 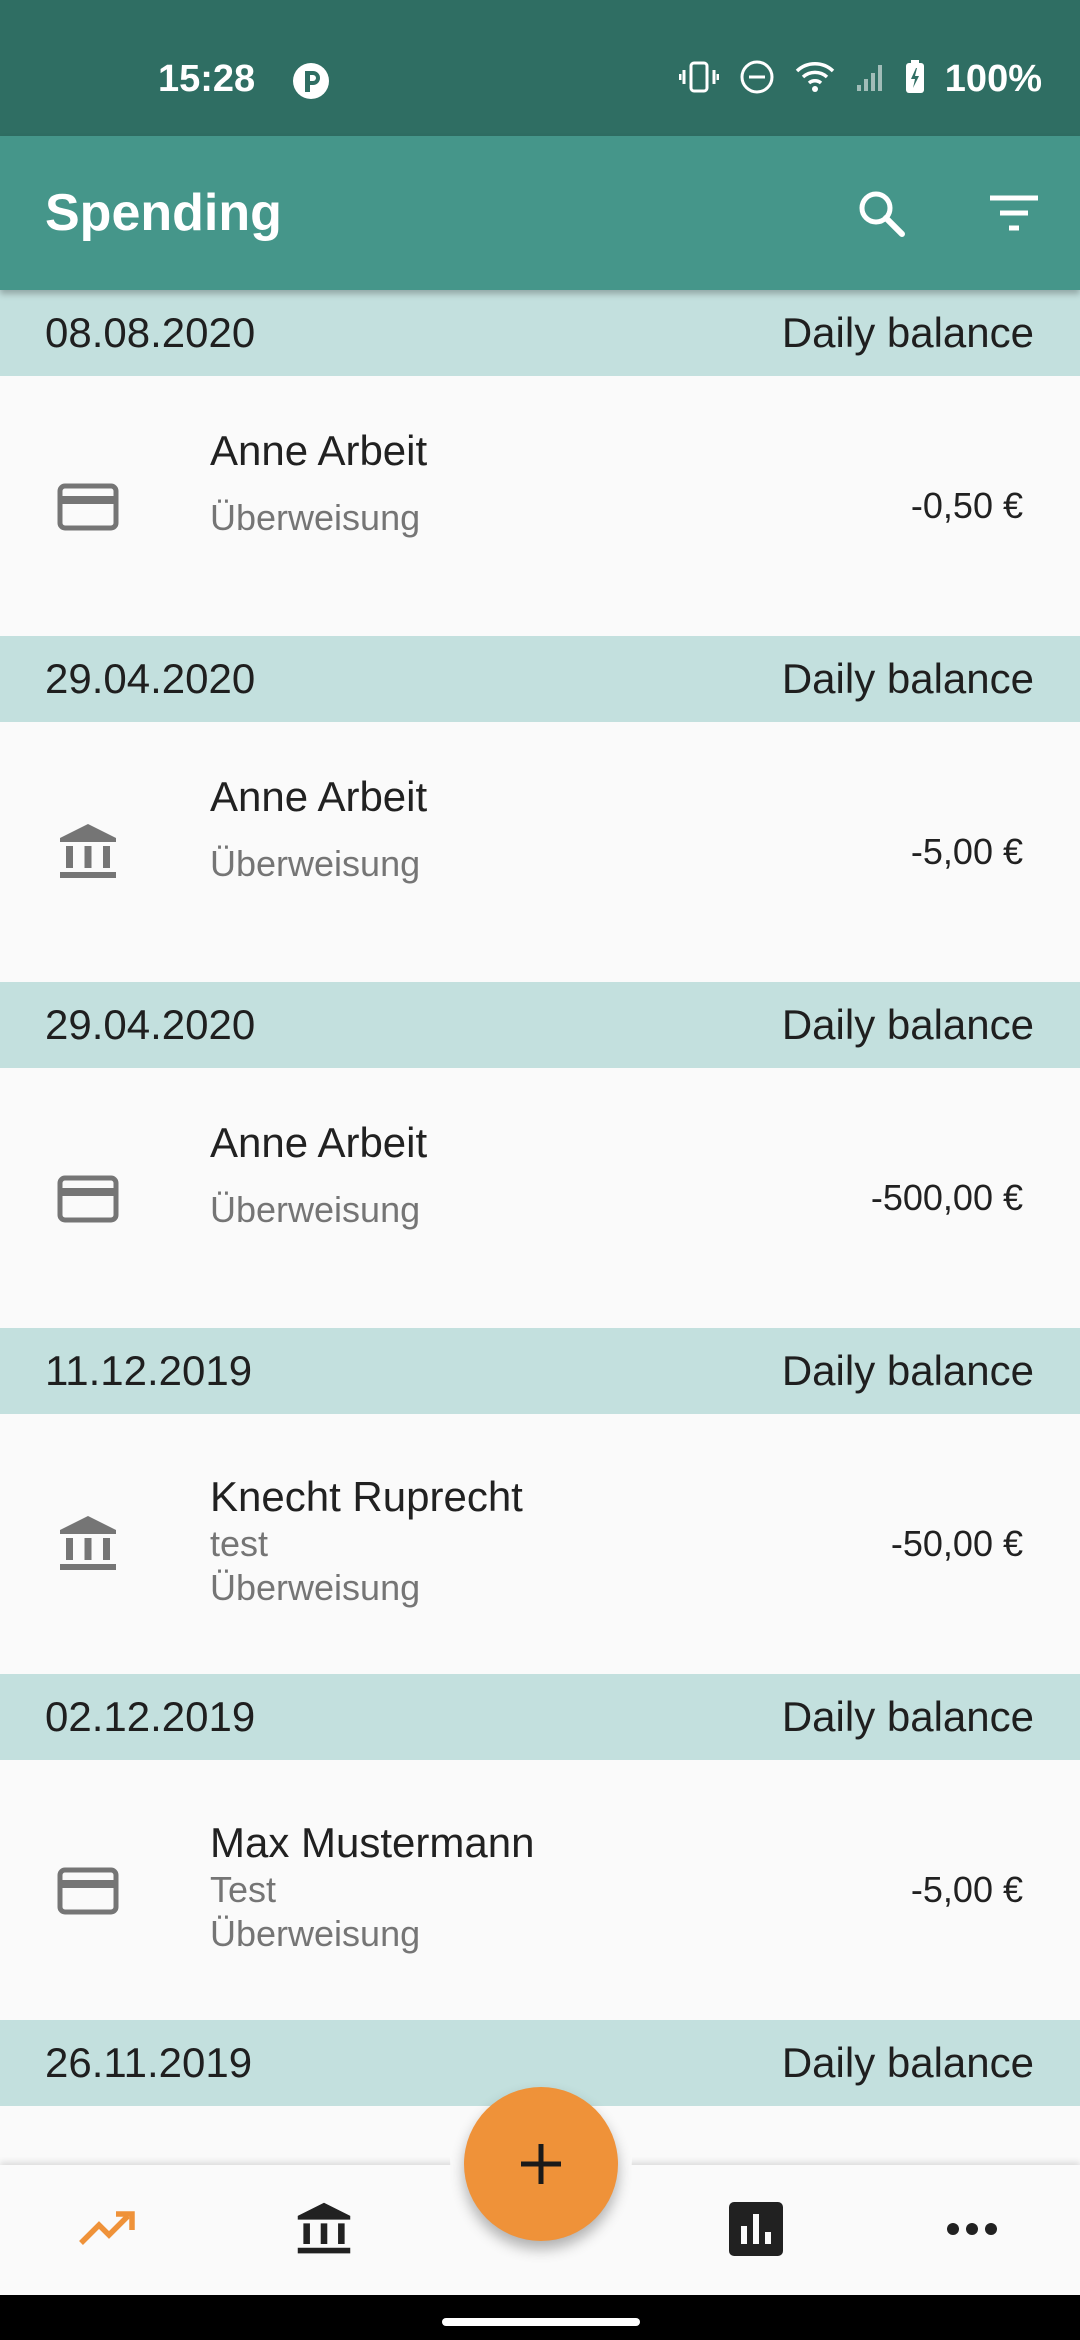 What do you see at coordinates (150, 1716) in the screenshot?
I see `date-label: 02.12.2019` at bounding box center [150, 1716].